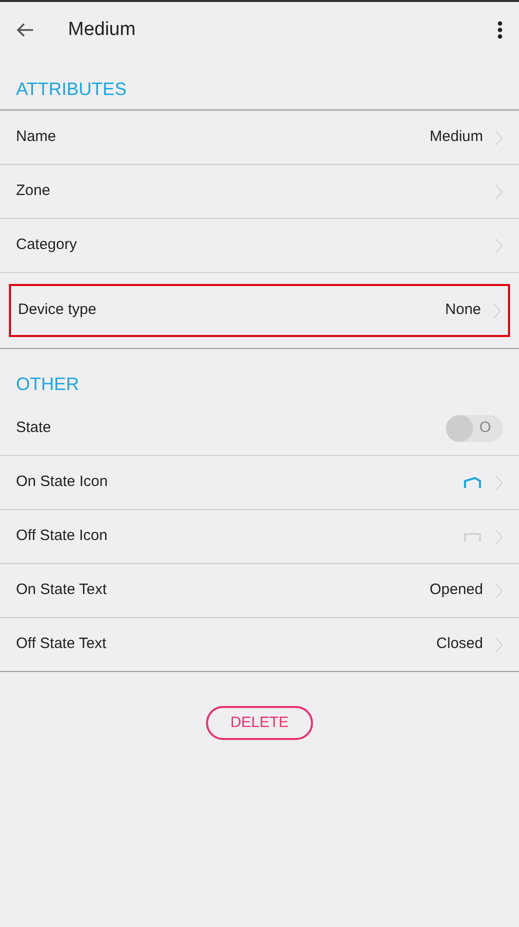 Image resolution: width=519 pixels, height=927 pixels. I want to click on section-header: ATTRIBUTES, so click(71, 89).